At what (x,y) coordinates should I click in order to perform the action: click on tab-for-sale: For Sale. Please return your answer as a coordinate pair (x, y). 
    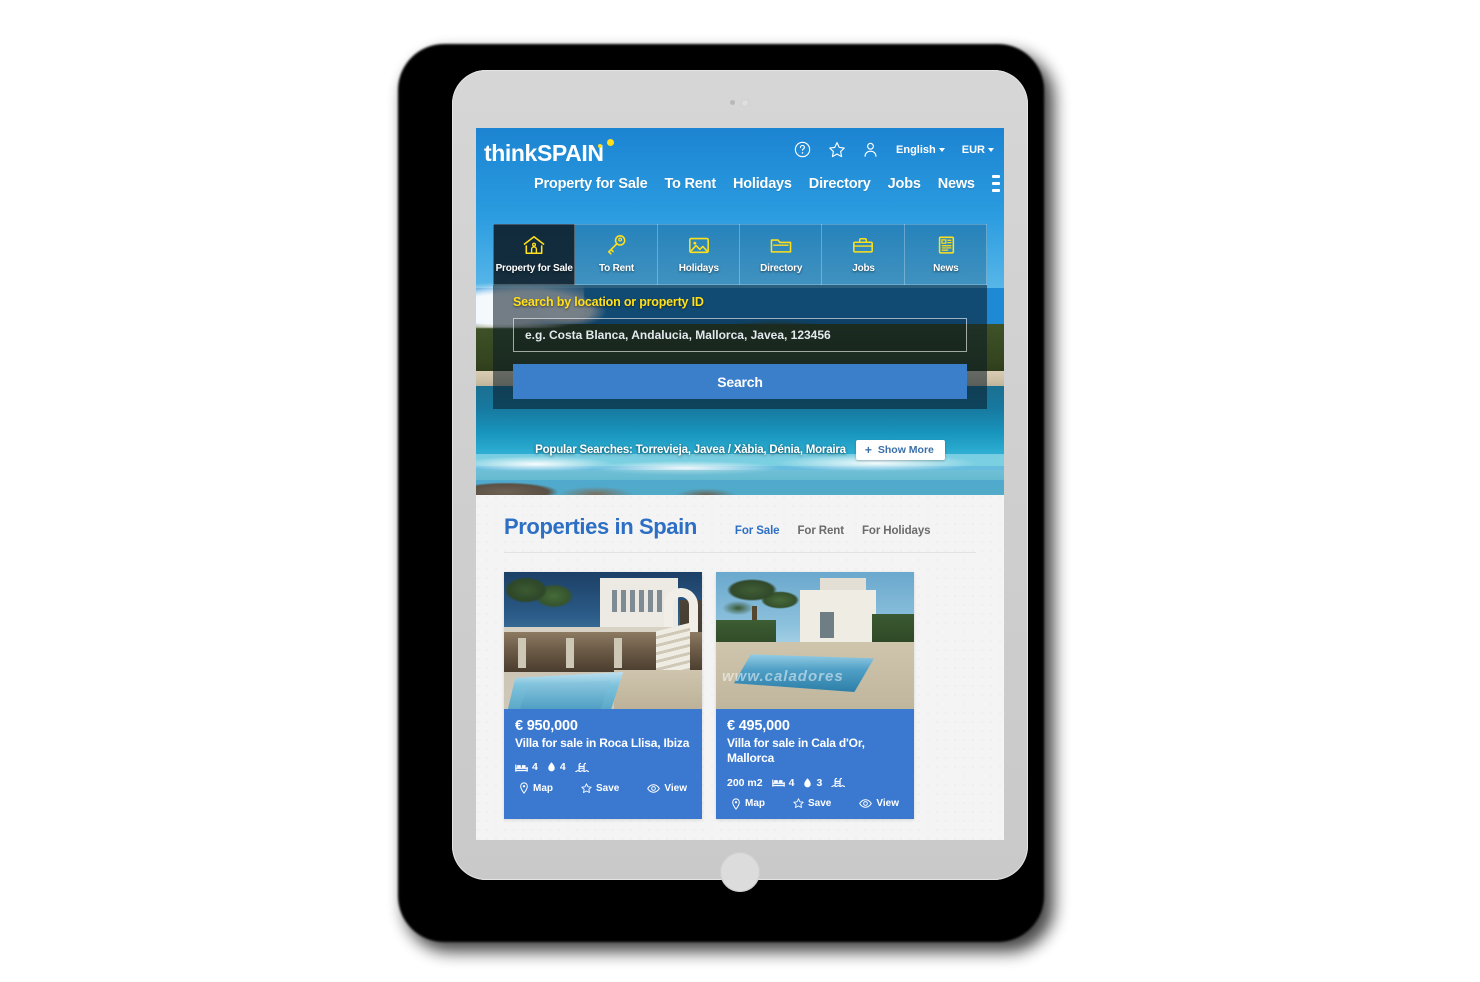
    Looking at the image, I should click on (757, 531).